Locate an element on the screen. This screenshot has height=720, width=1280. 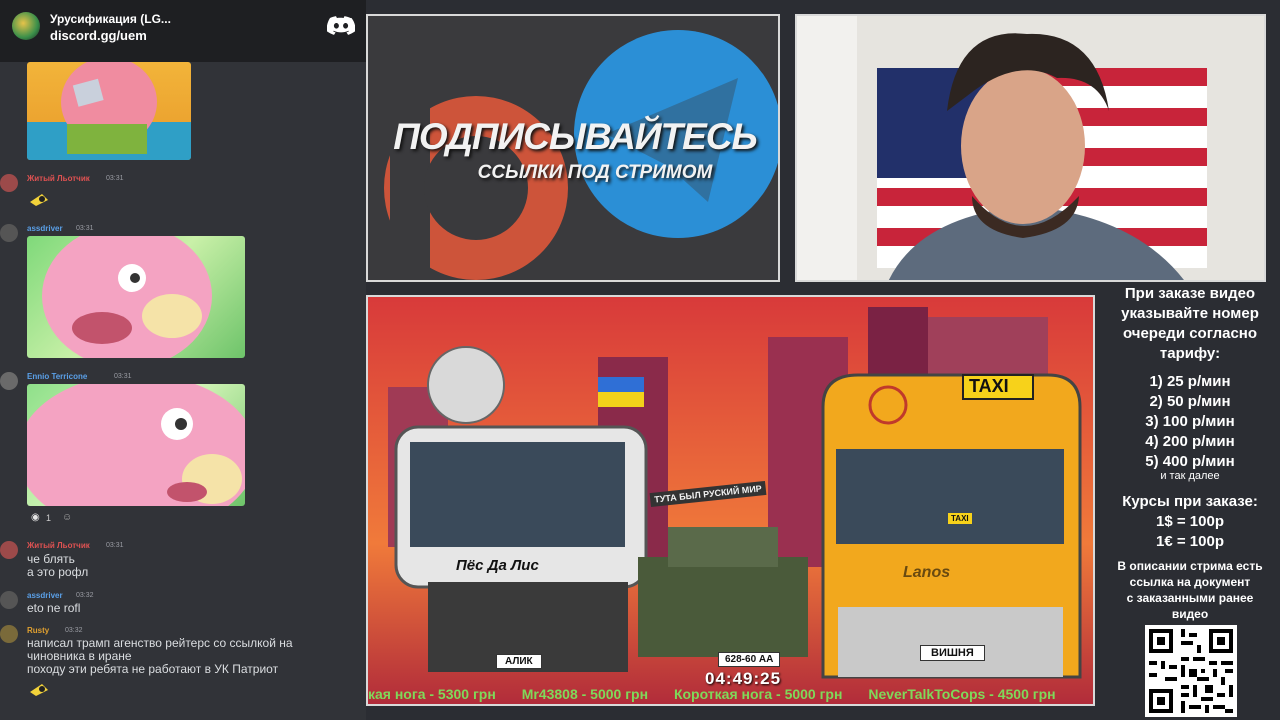
message-username: Rusty is located at coordinates (38, 630).